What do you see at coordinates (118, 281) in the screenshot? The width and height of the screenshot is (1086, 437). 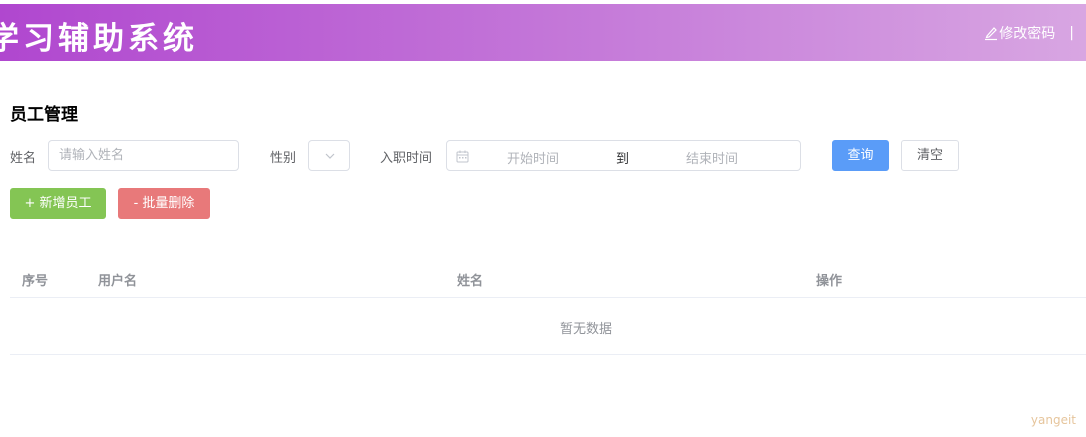 I see `column-header-username: 用户名` at bounding box center [118, 281].